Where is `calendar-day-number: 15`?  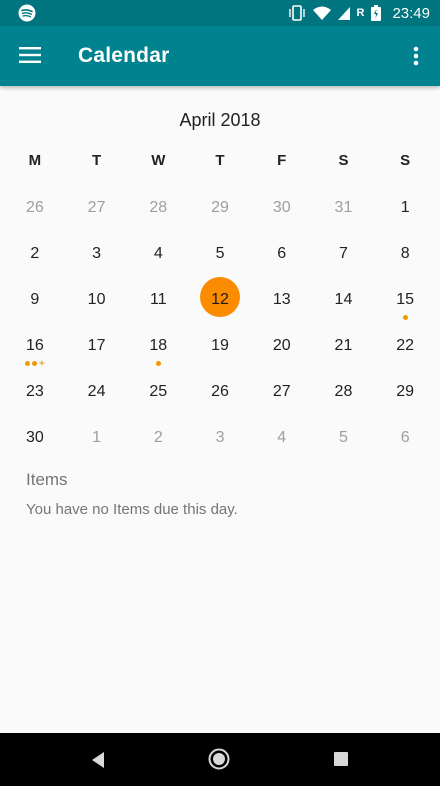 calendar-day-number: 15 is located at coordinates (405, 299).